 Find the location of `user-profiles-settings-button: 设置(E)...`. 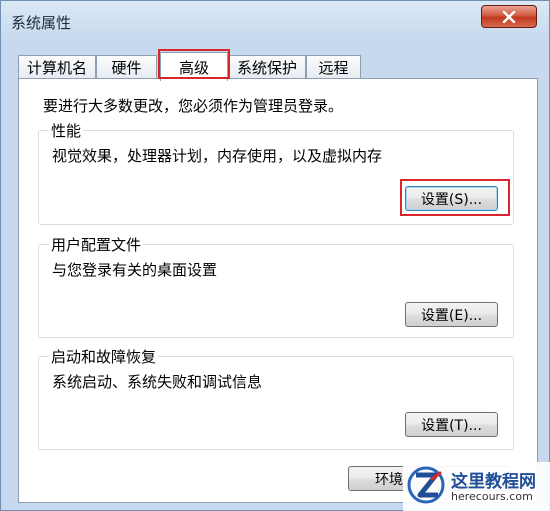

user-profiles-settings-button: 设置(E)... is located at coordinates (451, 314).